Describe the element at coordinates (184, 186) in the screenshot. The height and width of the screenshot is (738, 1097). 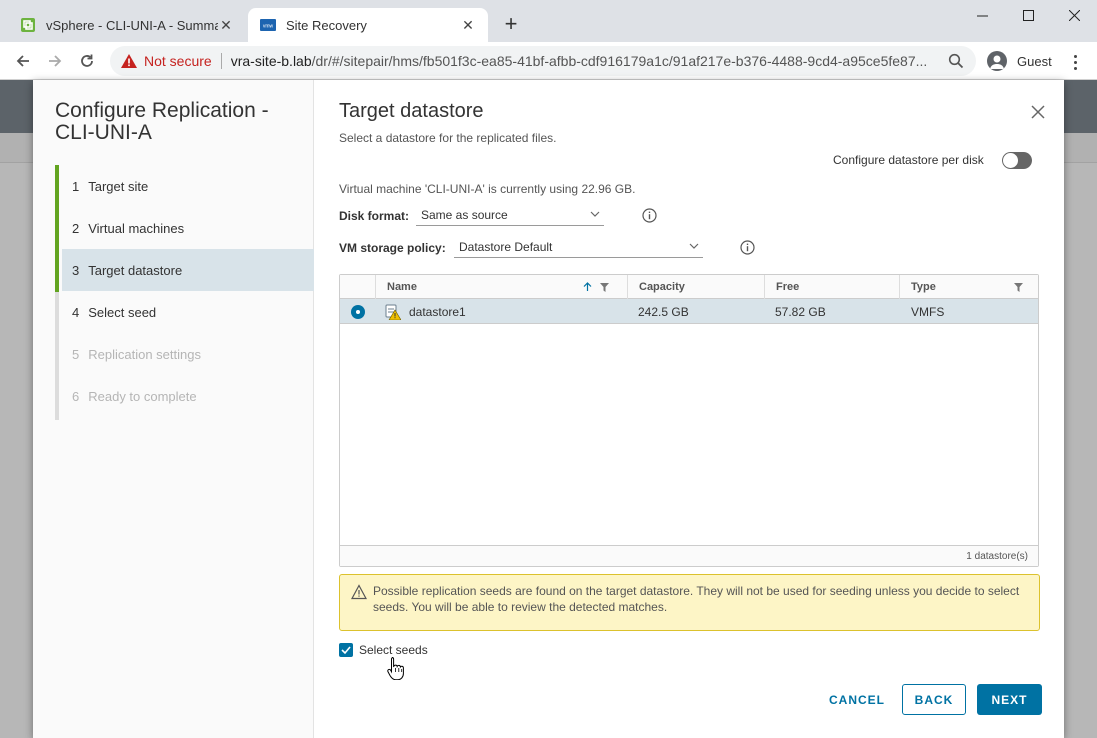
I see `step-target-site: 1 Target site` at that location.